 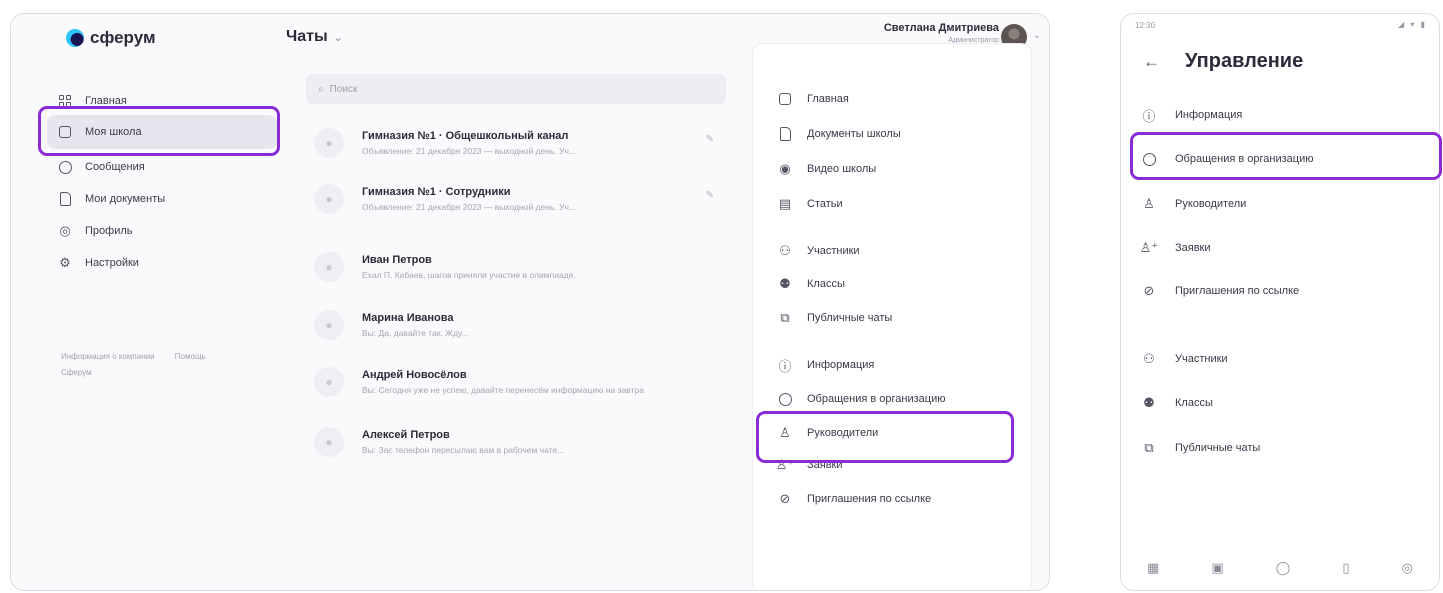 I want to click on menu-item-info: ⓘ Информация, so click(x=1286, y=115).